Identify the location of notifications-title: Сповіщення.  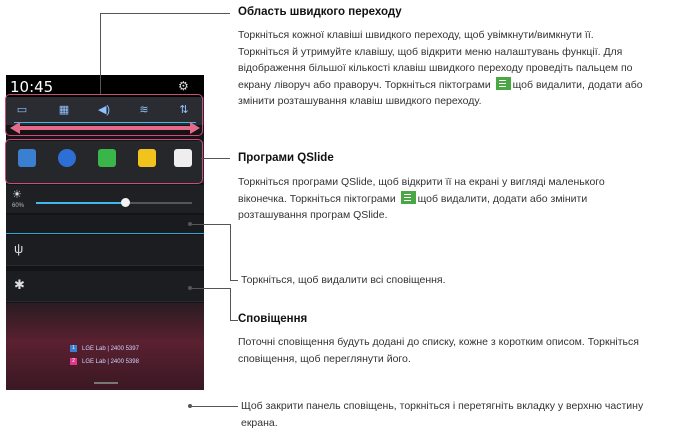
(273, 319).